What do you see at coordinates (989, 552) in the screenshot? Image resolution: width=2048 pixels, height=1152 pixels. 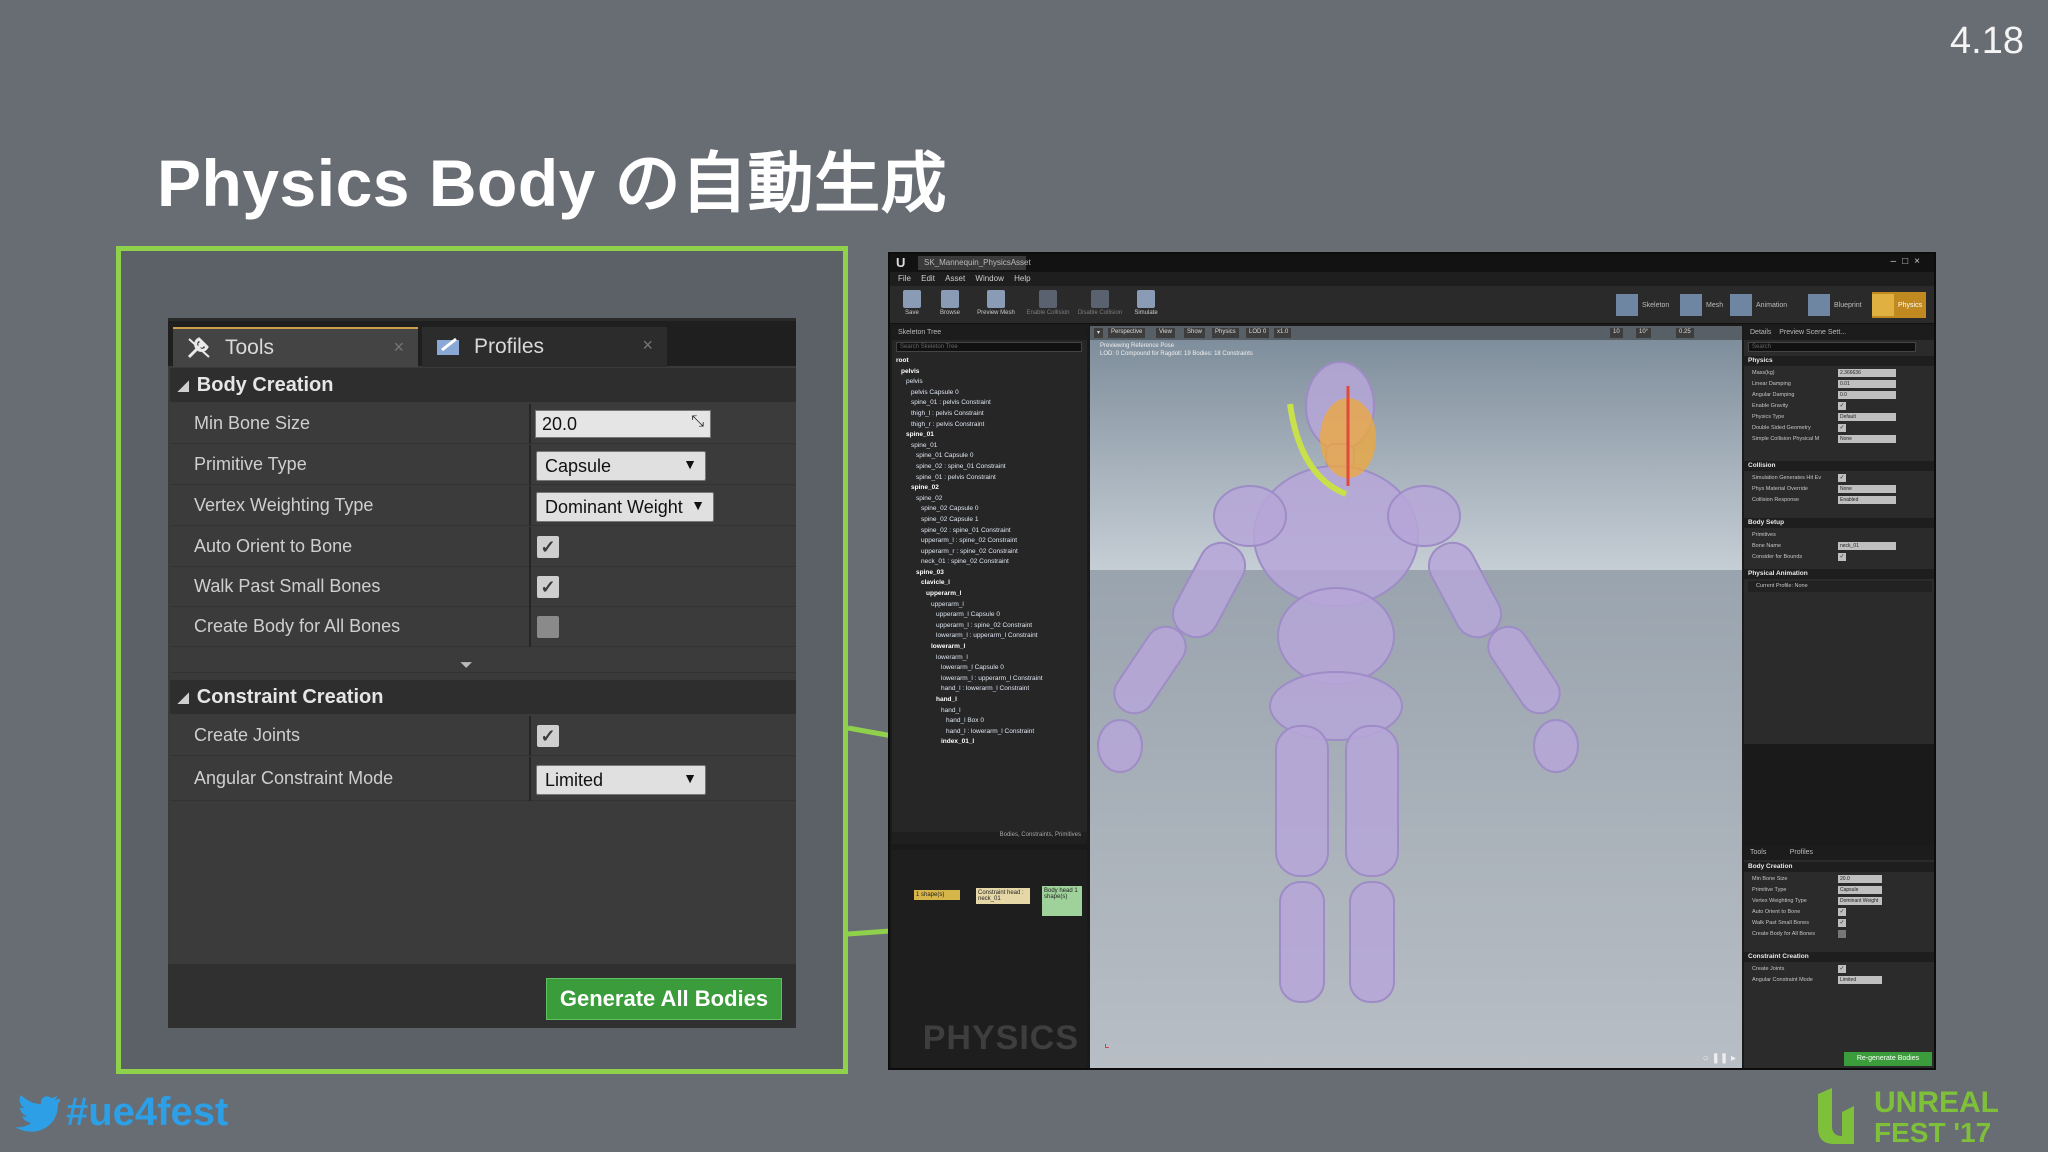 I see `tree-item: upperarm_r : spine_02 Constraint` at bounding box center [989, 552].